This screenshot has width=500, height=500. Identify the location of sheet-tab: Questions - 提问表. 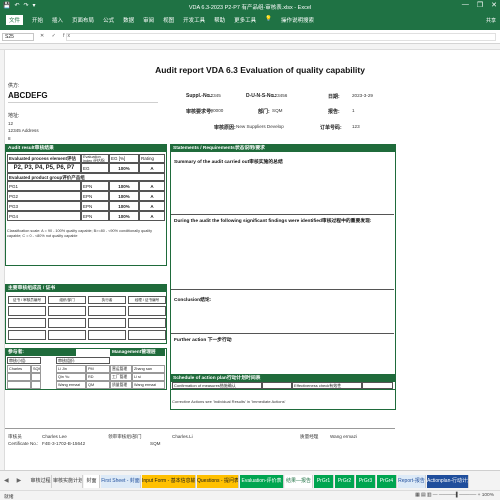
(218, 481).